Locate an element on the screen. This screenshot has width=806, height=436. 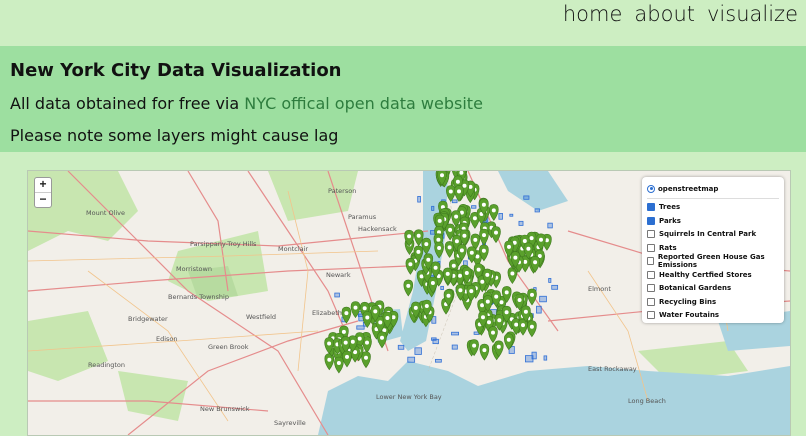
place-label: Green Brook is located at coordinates (228, 347).